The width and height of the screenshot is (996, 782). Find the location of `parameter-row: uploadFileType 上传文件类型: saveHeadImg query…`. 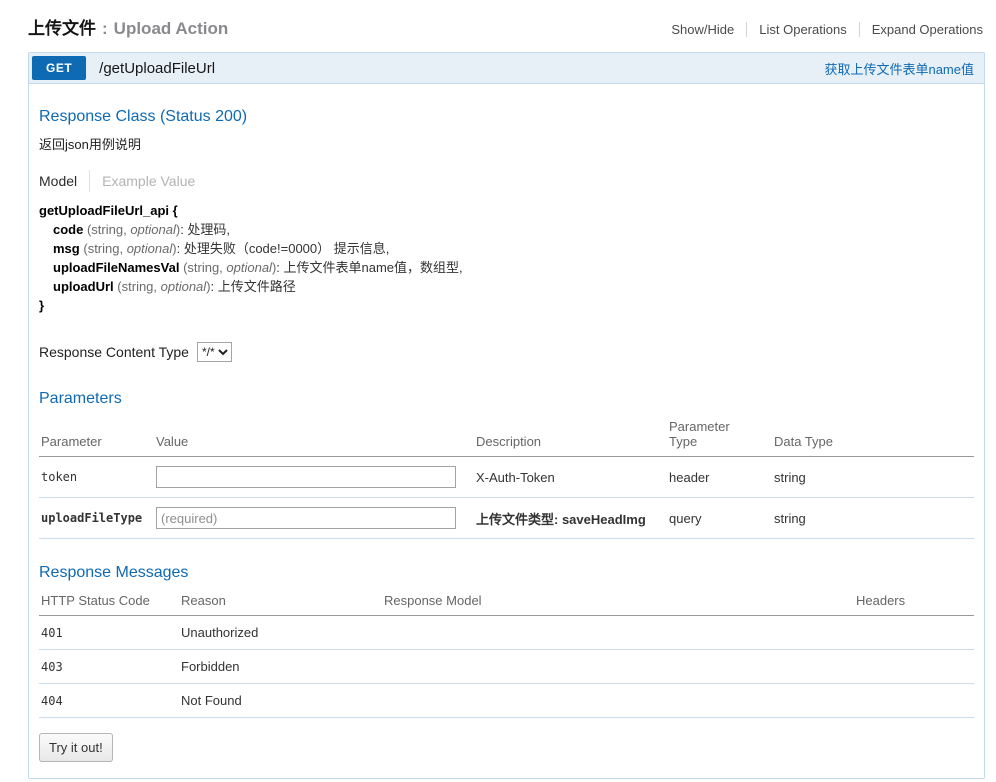

parameter-row: uploadFileType 上传文件类型: saveHeadImg query… is located at coordinates (506, 518).